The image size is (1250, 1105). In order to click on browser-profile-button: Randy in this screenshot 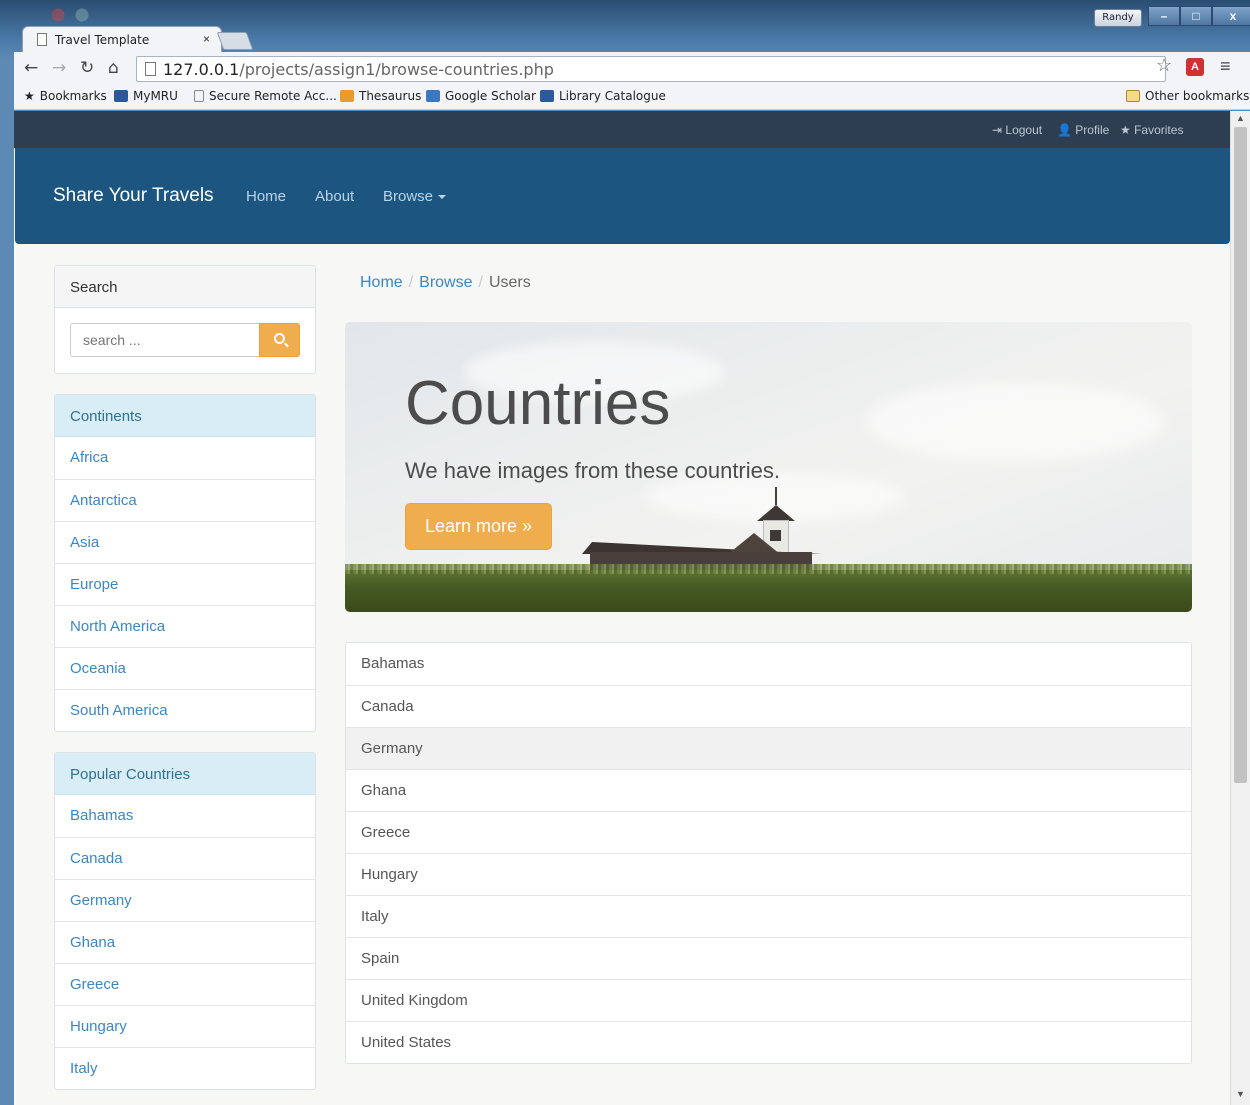, I will do `click(1118, 18)`.